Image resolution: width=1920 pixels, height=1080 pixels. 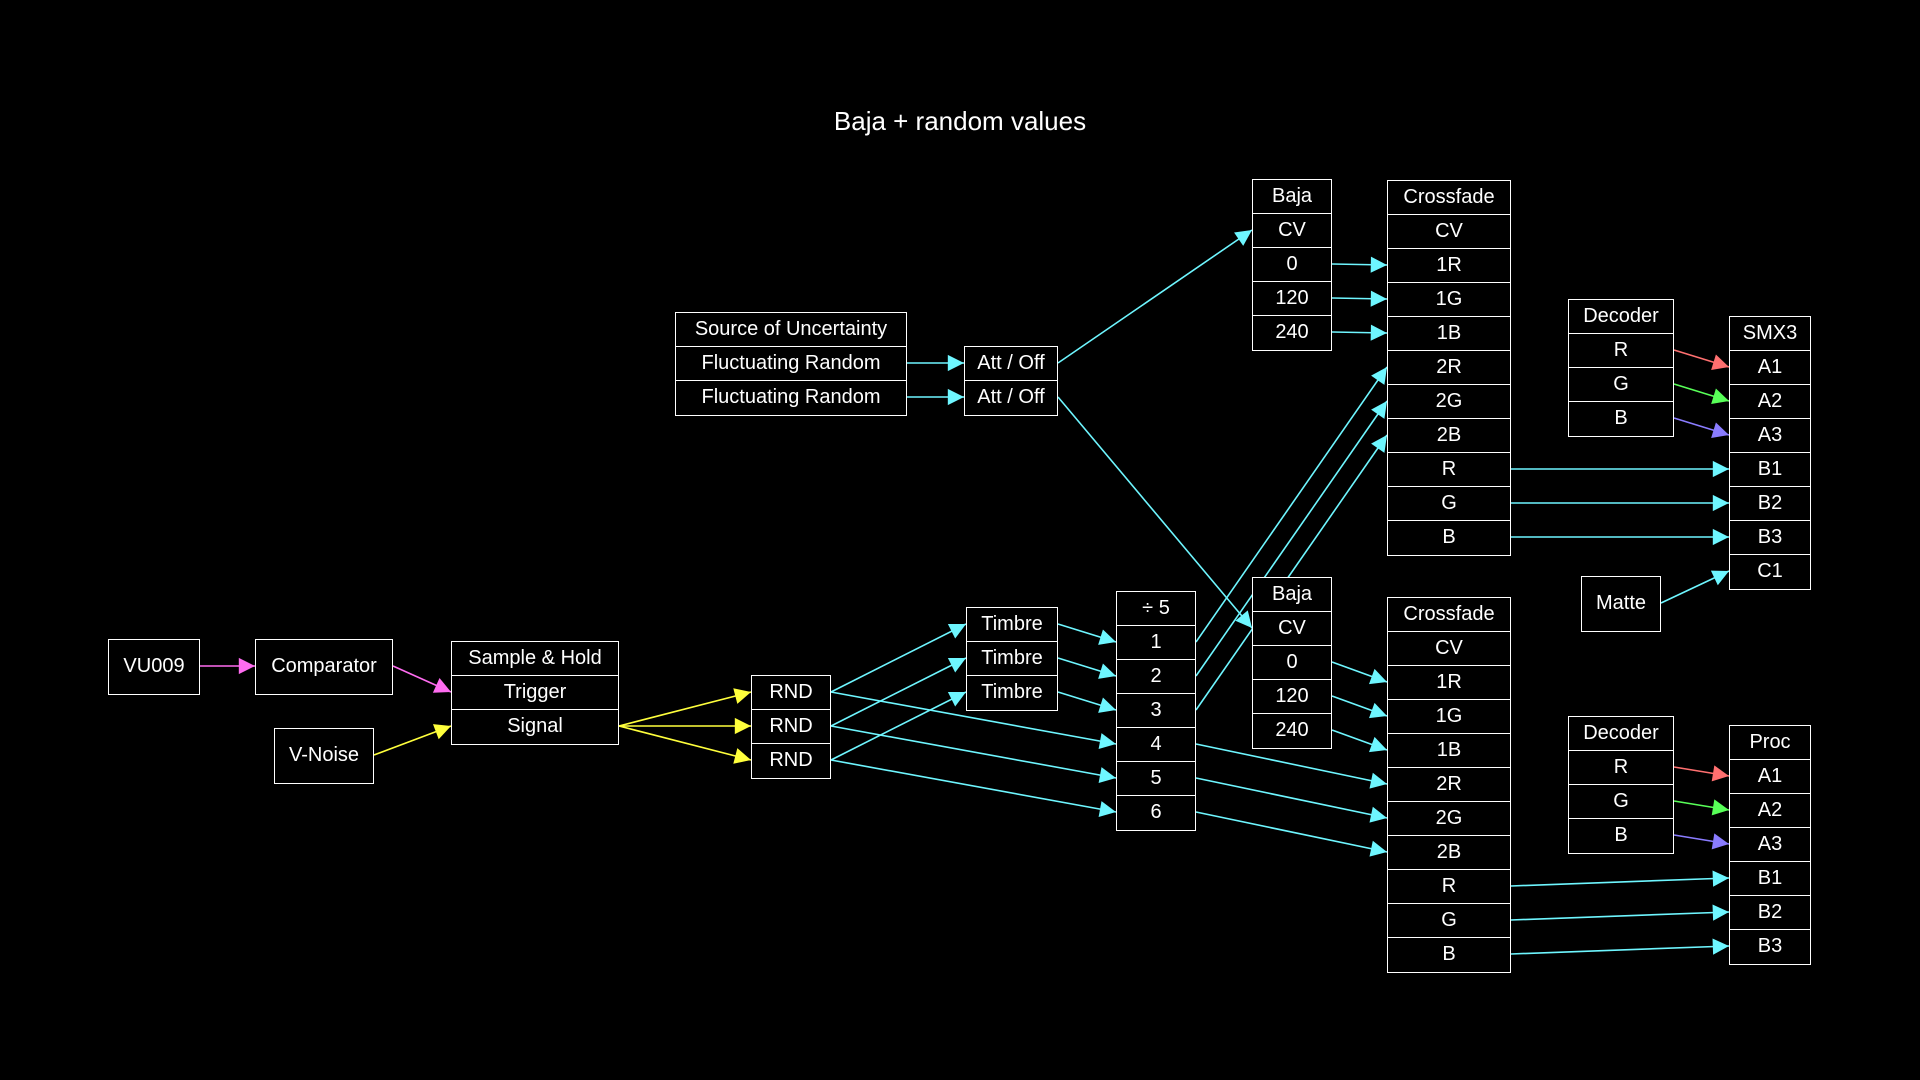 I want to click on module-sh: Sample & Hold Trigger Signal, so click(x=535, y=693).